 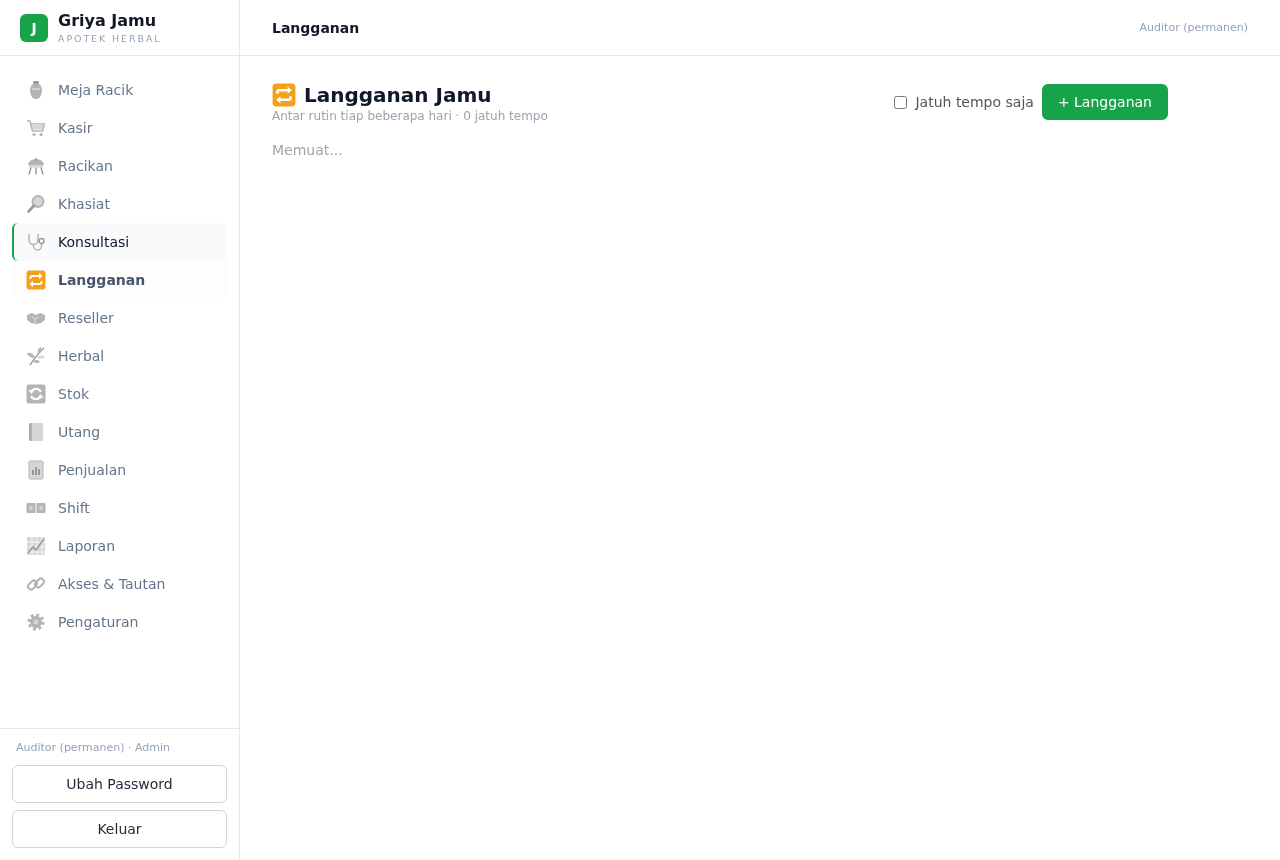 I want to click on sidebar-item: Khasiat, so click(x=119, y=204).